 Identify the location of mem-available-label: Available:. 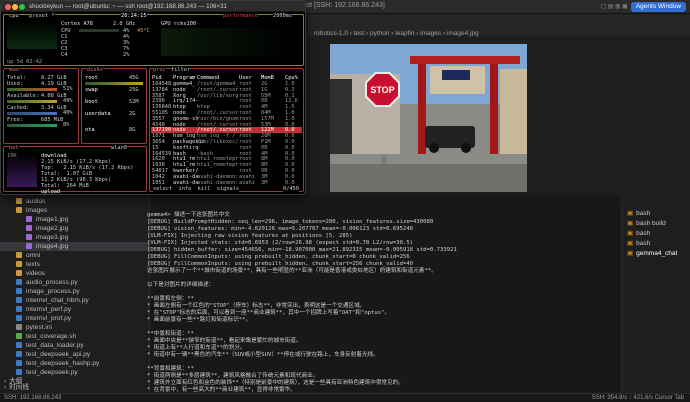
(23, 96).